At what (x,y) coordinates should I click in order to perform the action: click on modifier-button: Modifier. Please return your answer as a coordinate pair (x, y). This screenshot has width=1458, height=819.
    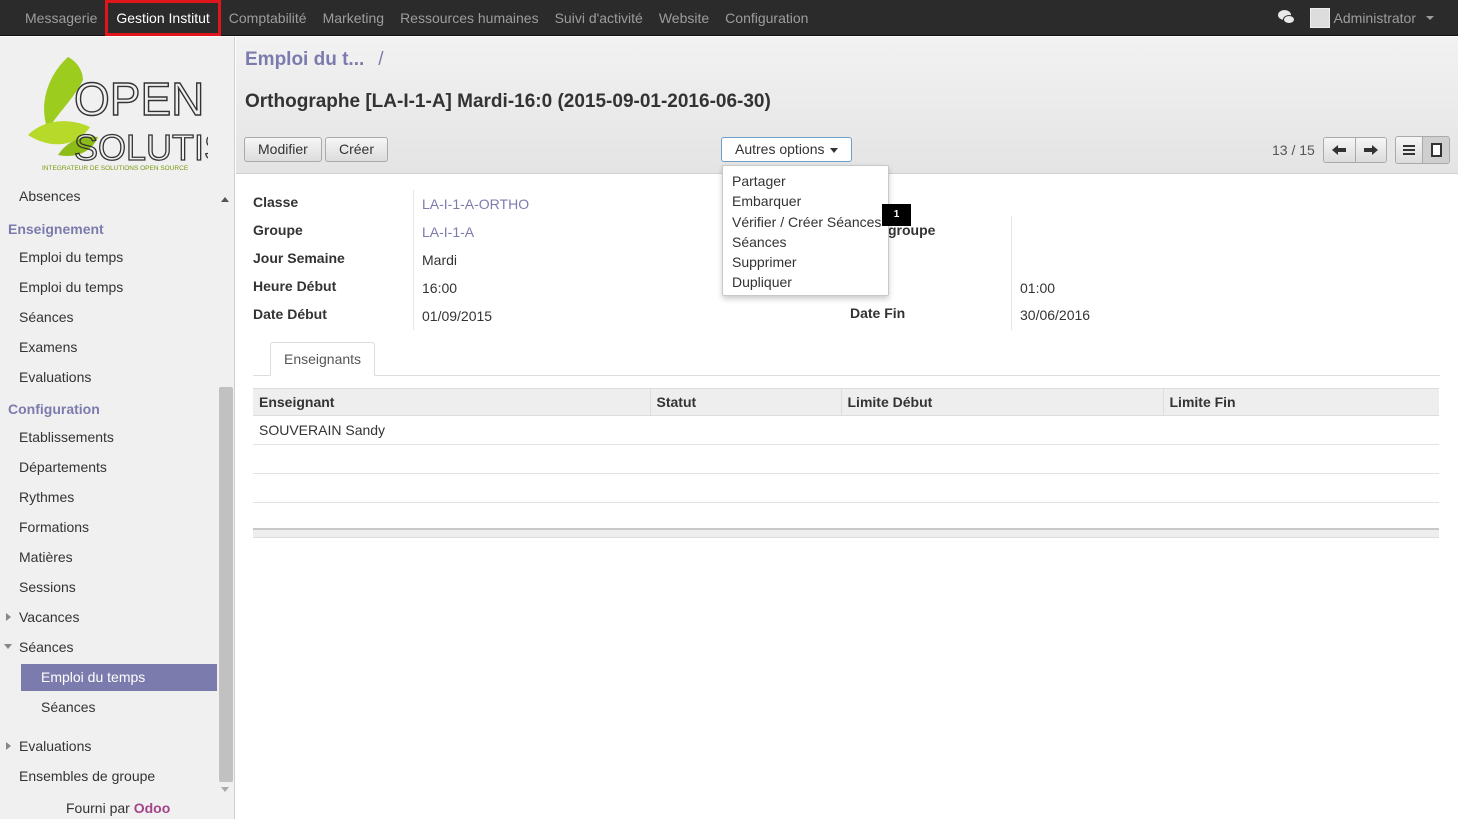
    Looking at the image, I should click on (283, 149).